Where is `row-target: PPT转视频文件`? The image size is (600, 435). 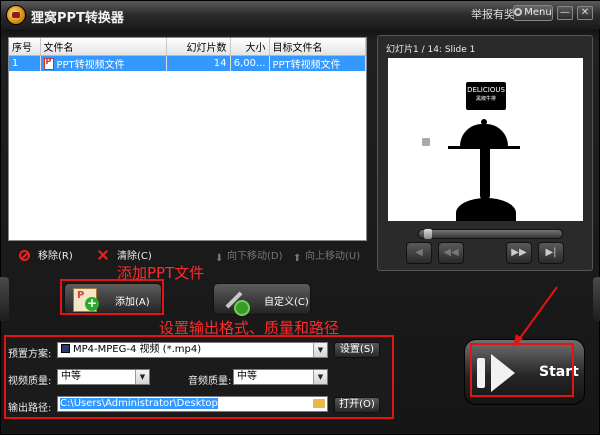
row-target: PPT转视频文件 is located at coordinates (317, 63).